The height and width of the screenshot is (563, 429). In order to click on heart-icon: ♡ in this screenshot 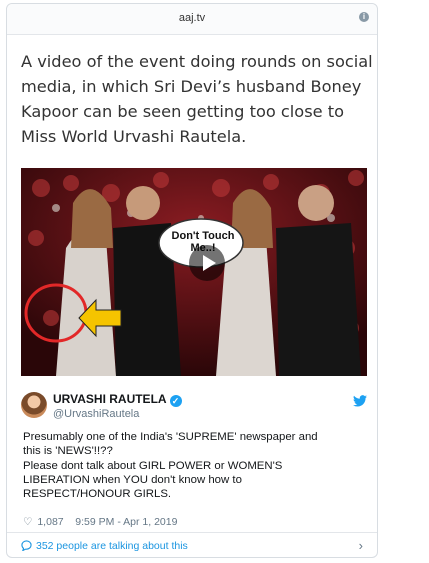, I will do `click(27, 522)`.